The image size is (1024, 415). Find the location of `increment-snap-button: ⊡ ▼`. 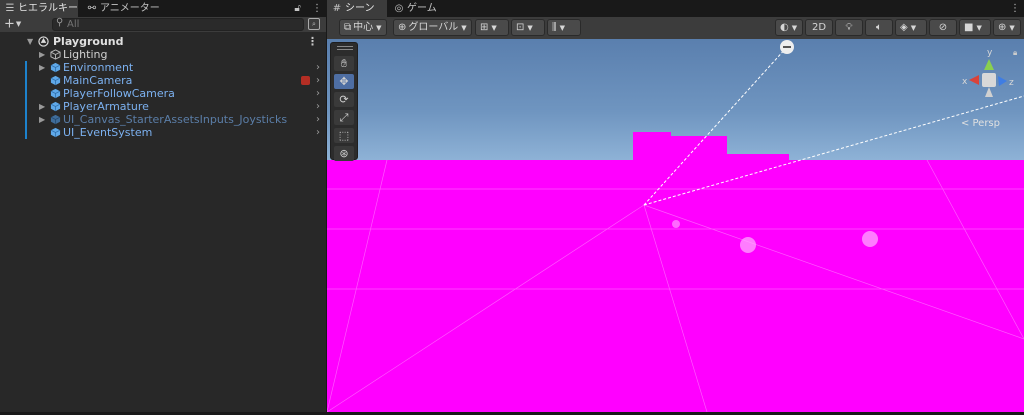

increment-snap-button: ⊡ ▼ is located at coordinates (528, 27).